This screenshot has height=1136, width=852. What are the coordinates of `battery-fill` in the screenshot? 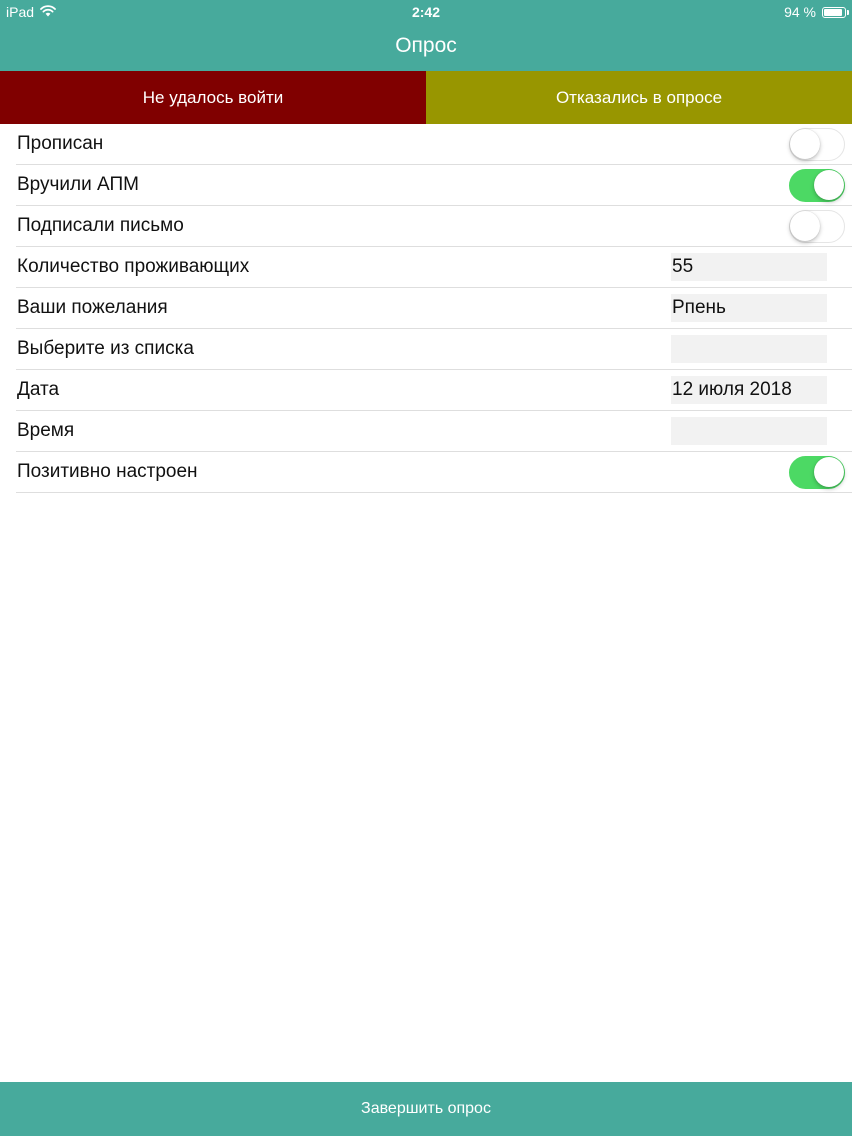 It's located at (833, 12).